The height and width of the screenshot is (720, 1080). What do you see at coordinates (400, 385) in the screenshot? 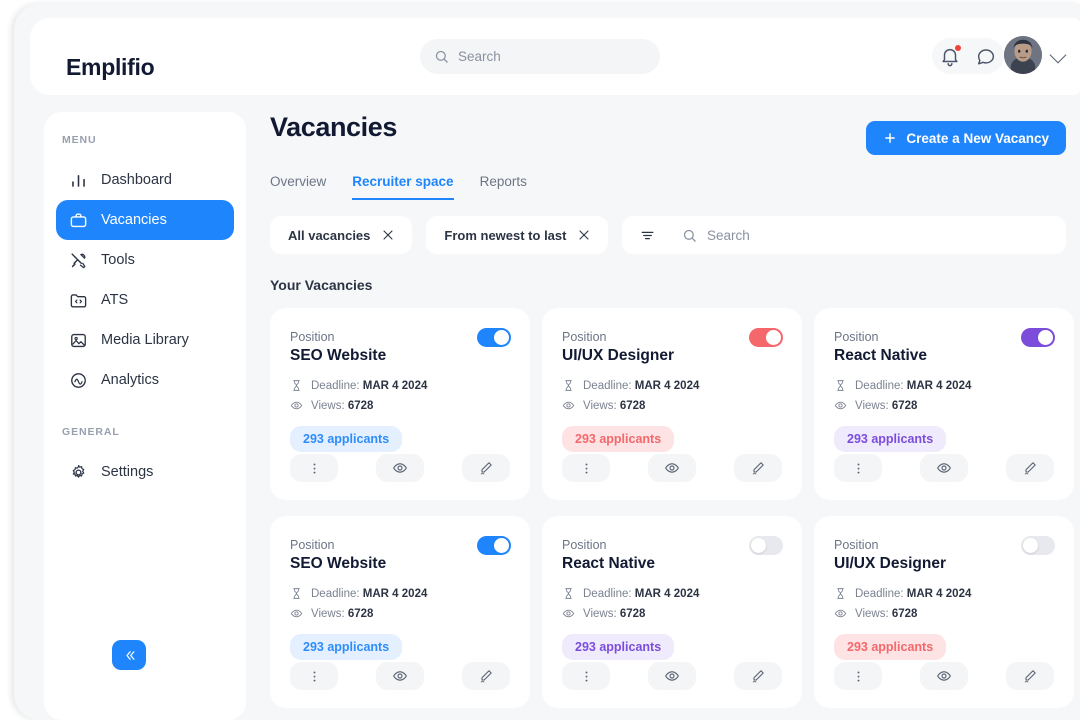
I see `vacancy-deadline-row: Deadline: MAR 4 2024` at bounding box center [400, 385].